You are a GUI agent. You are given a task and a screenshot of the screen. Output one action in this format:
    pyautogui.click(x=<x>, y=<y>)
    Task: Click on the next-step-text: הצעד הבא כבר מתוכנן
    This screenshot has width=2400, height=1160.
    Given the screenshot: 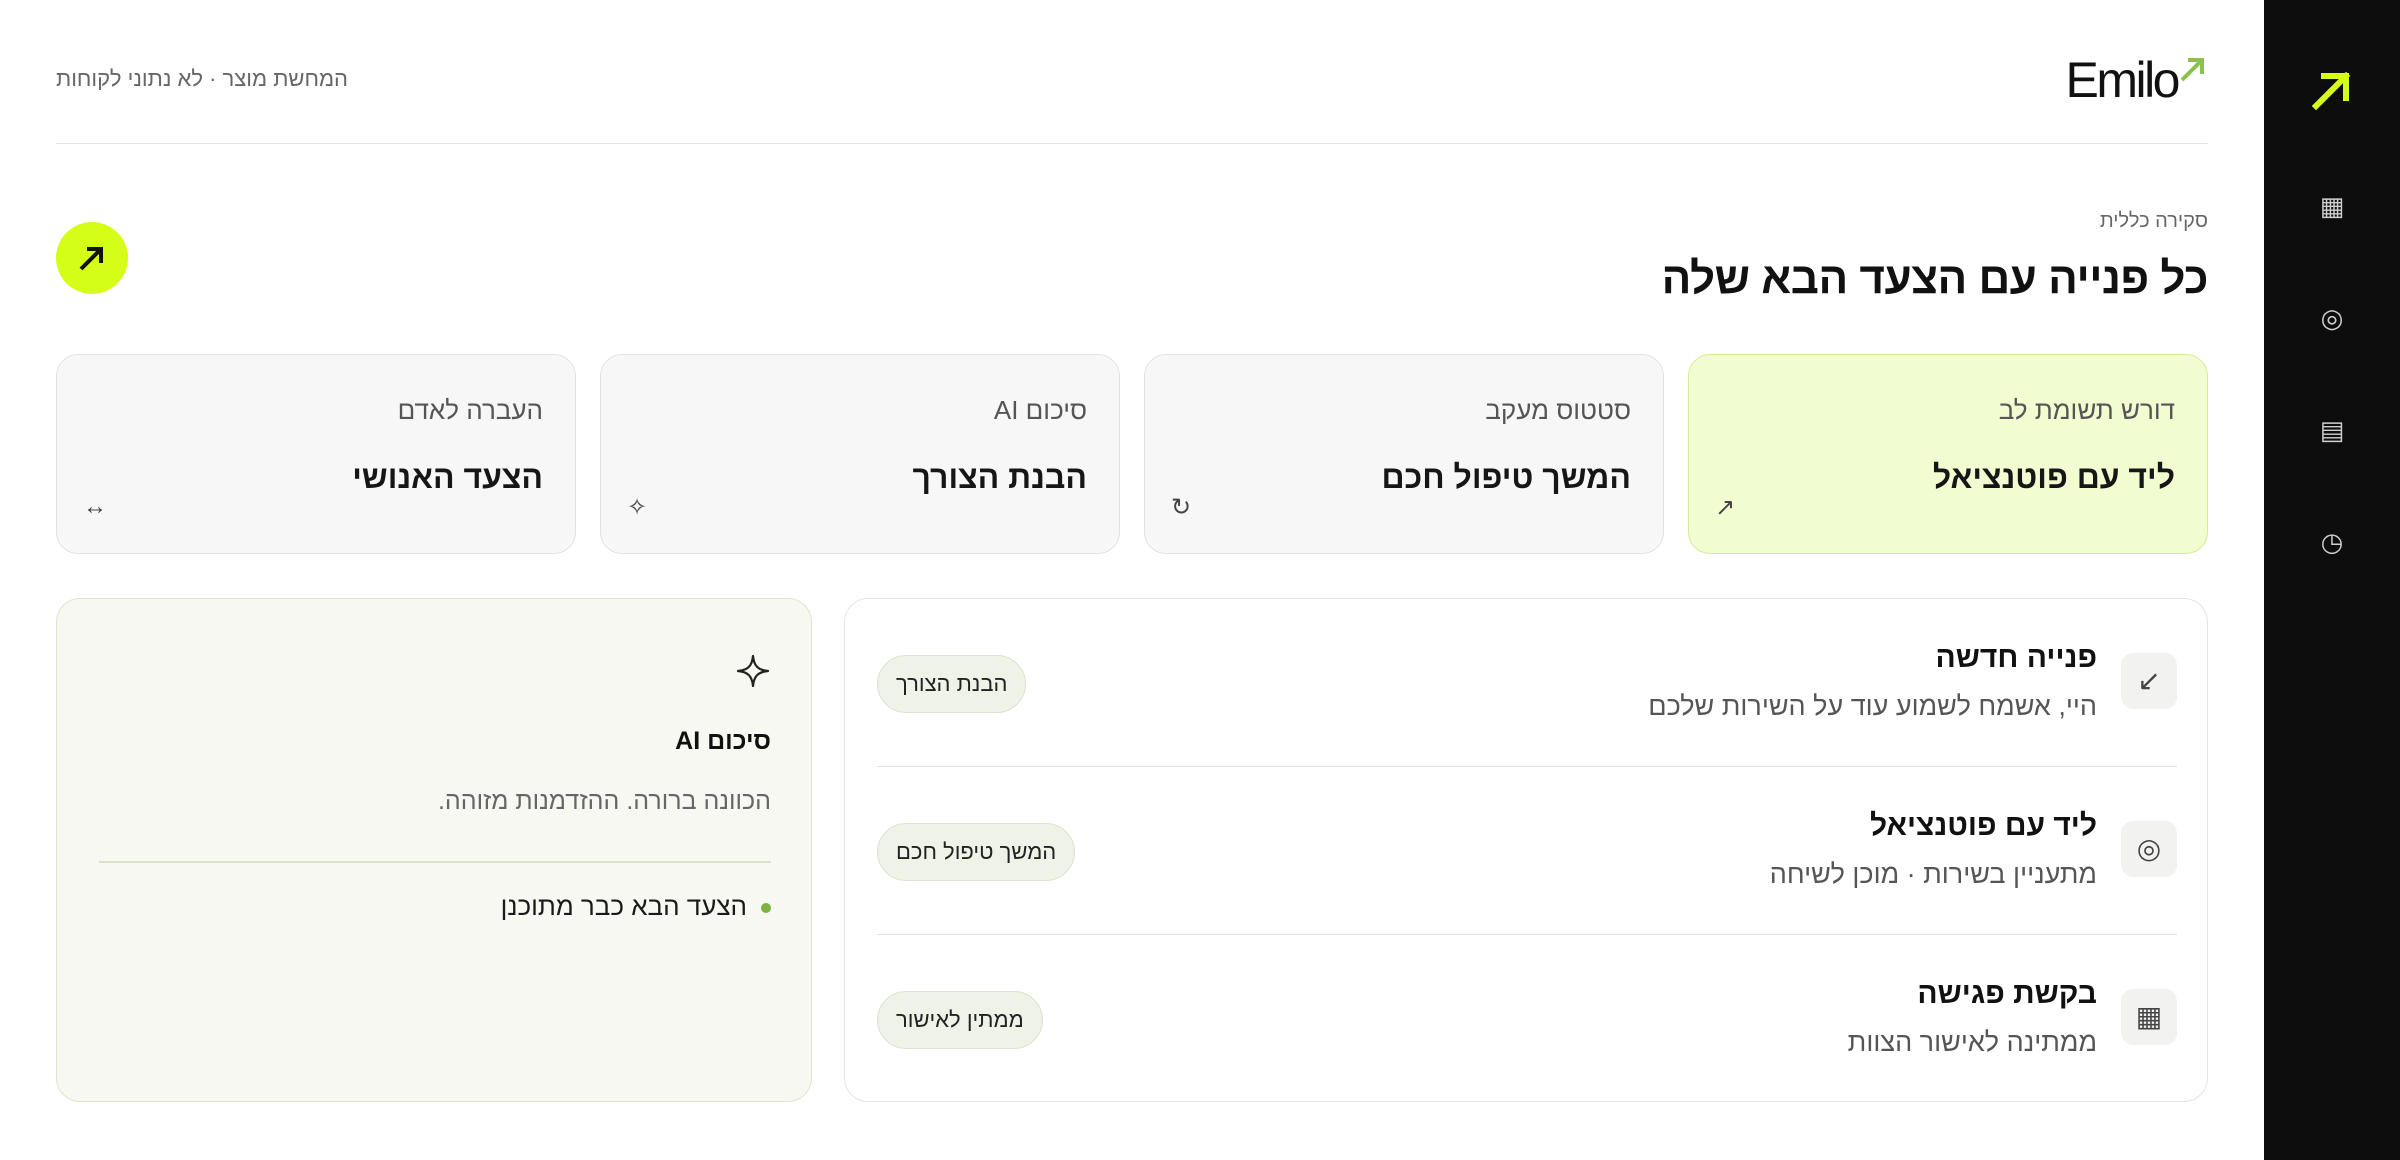 What is the action you would take?
    pyautogui.click(x=623, y=906)
    